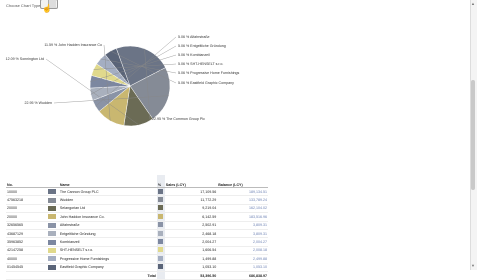 The image size is (480, 280). Describe the element at coordinates (107, 217) in the screenshot. I see `cell-name: John Haddon Insurance Co.` at that location.